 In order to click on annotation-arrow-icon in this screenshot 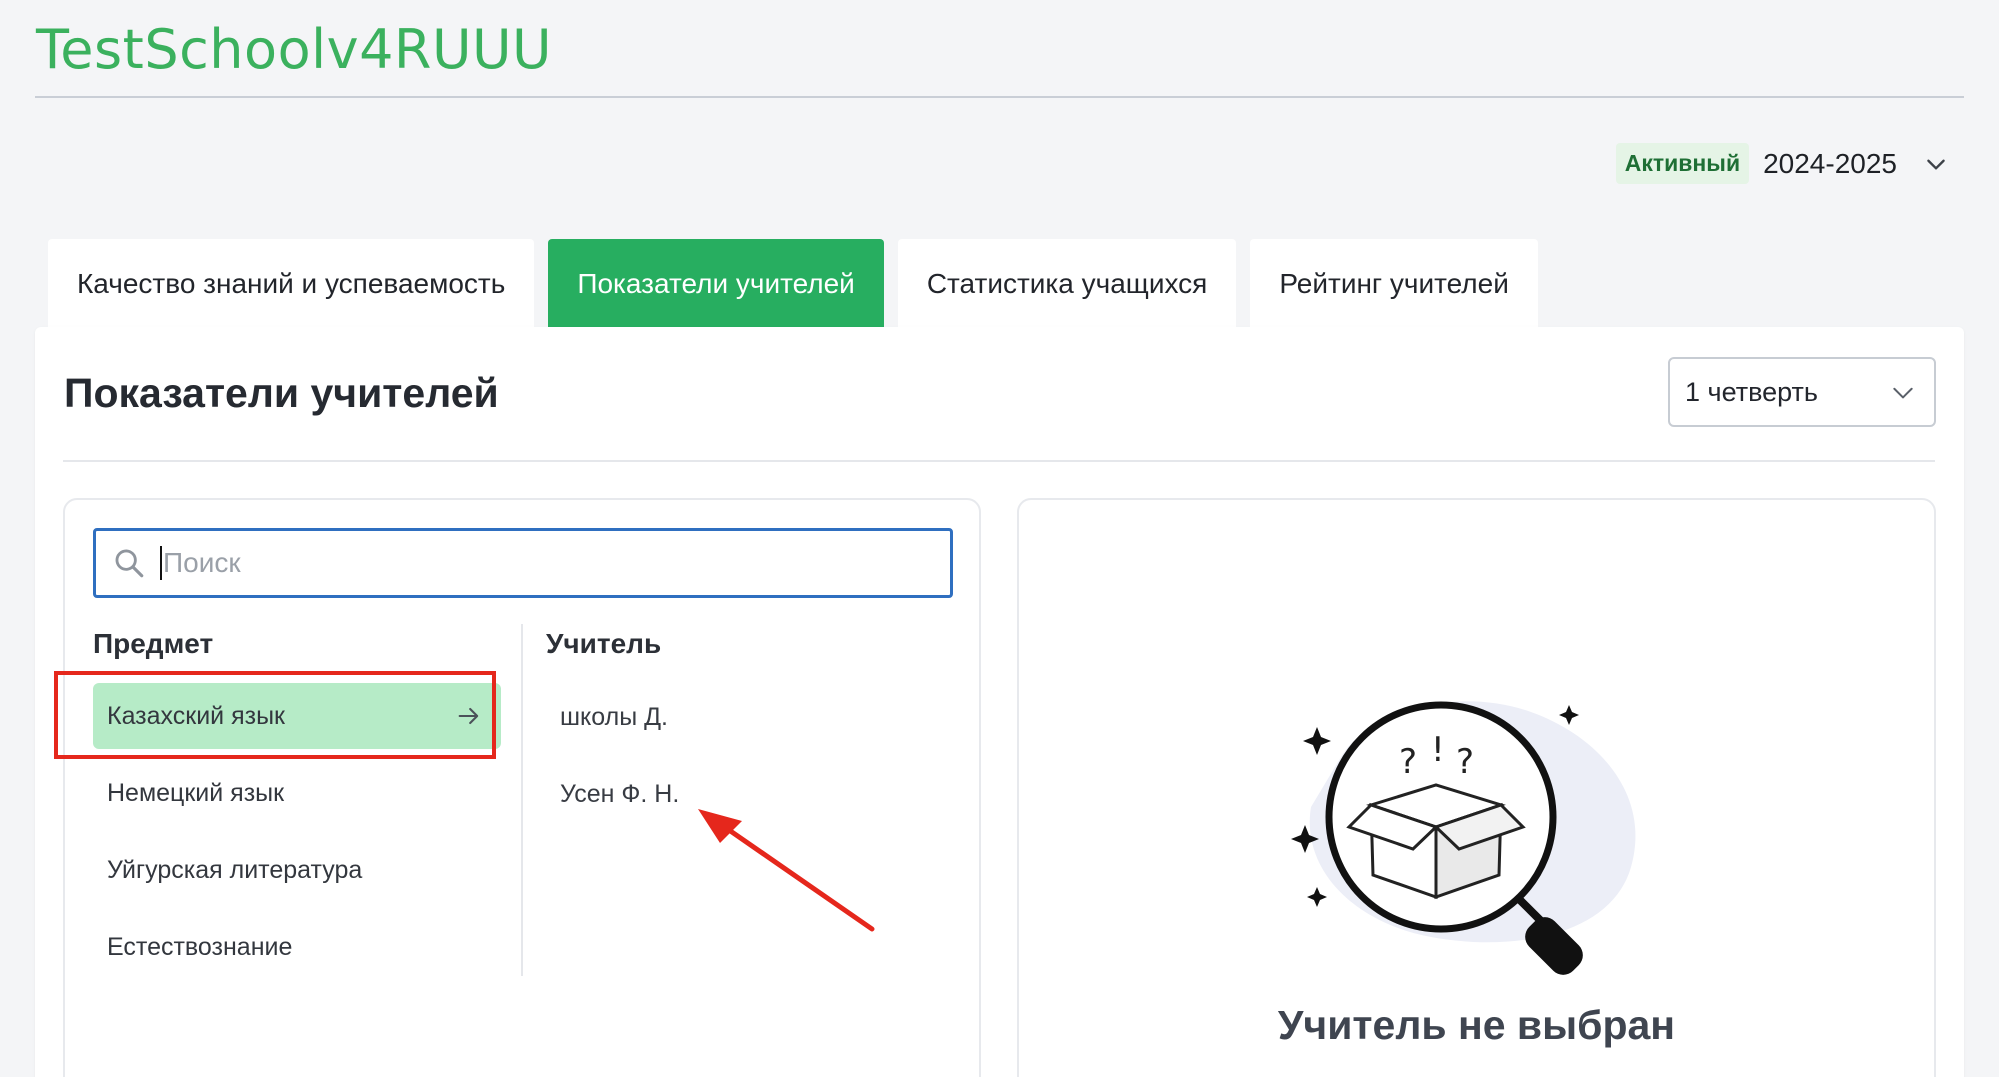, I will do `click(786, 870)`.